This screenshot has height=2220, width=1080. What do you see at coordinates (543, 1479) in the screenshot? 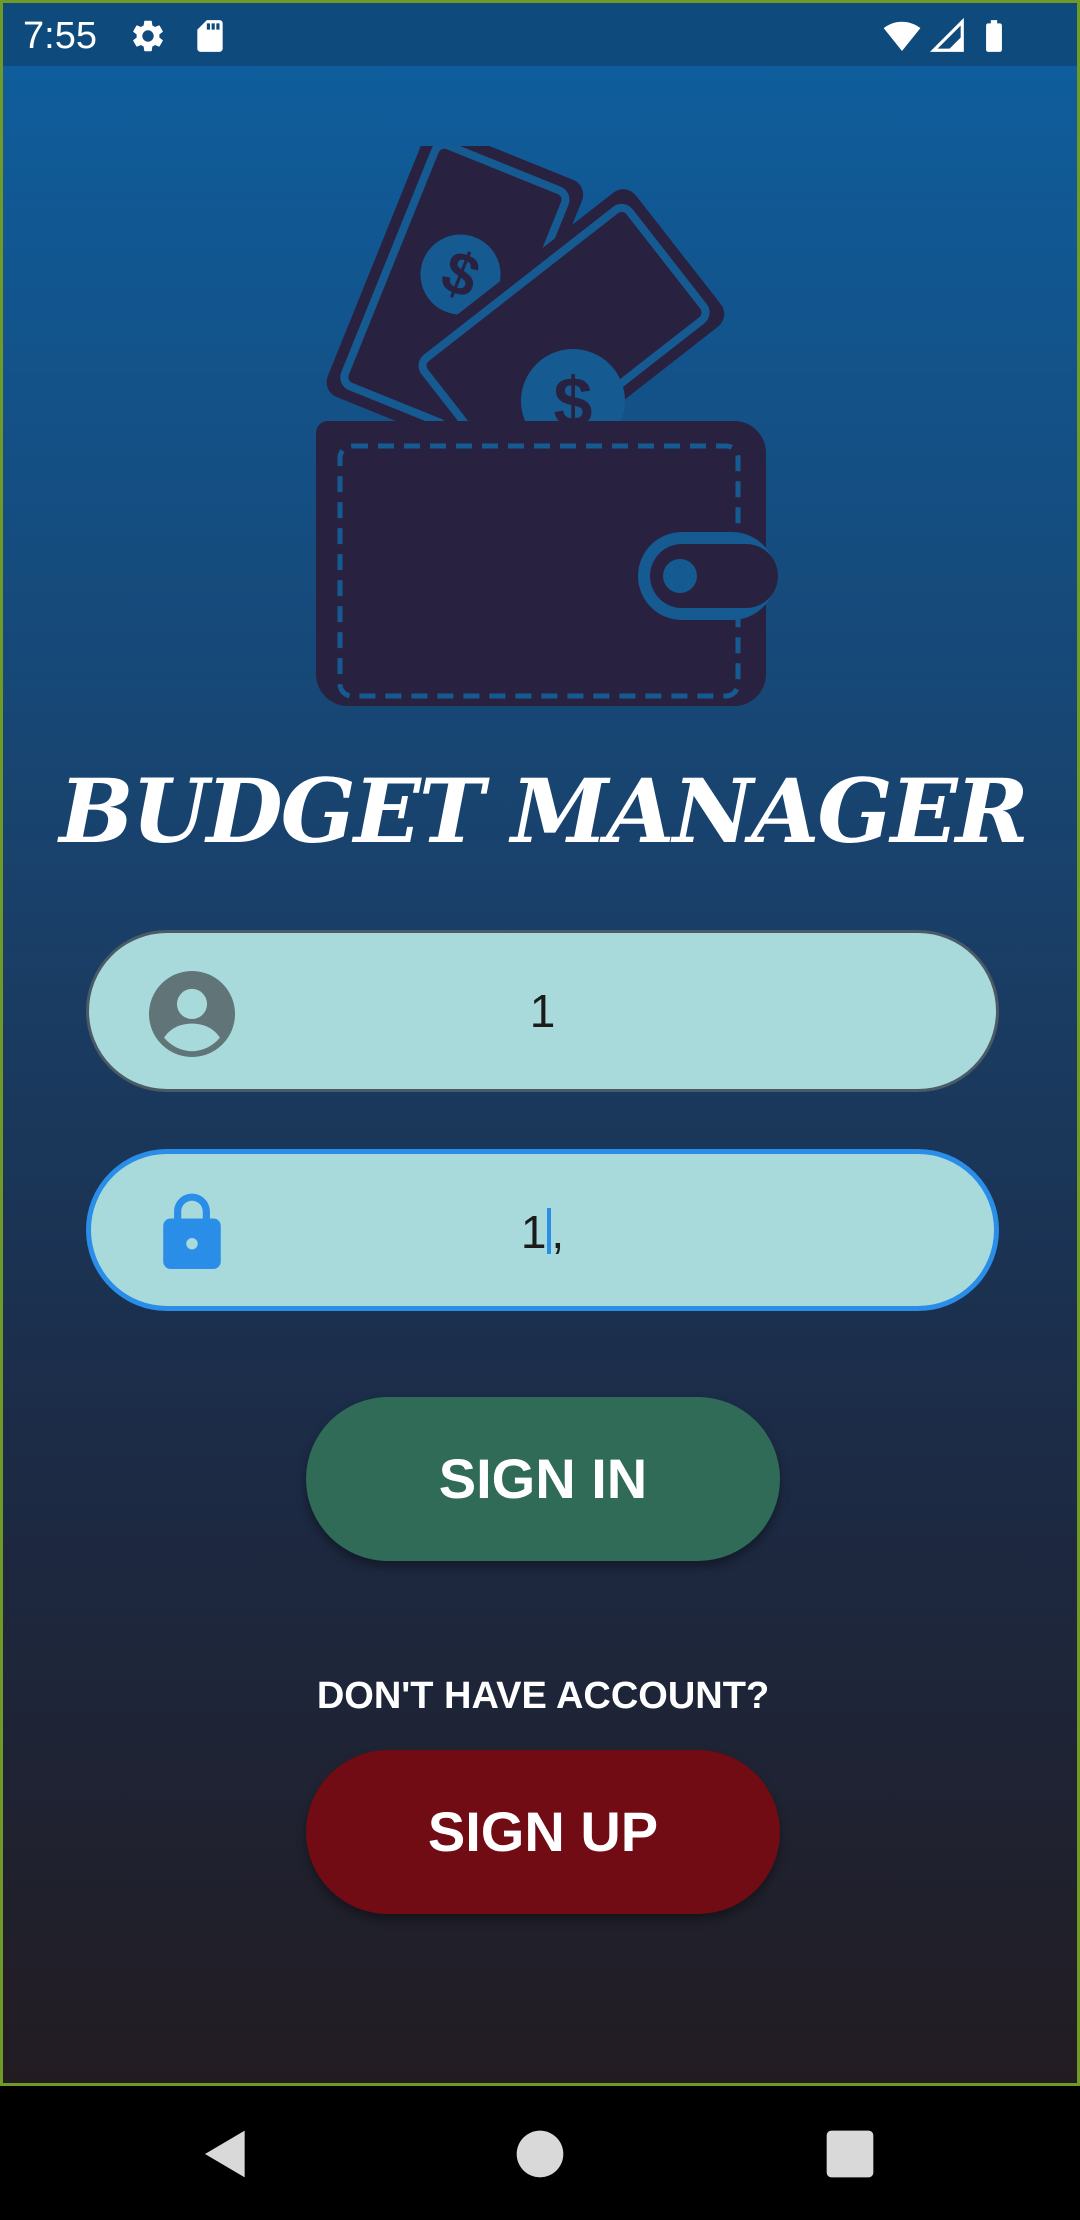
I see `sign-in-button: SIGN IN` at bounding box center [543, 1479].